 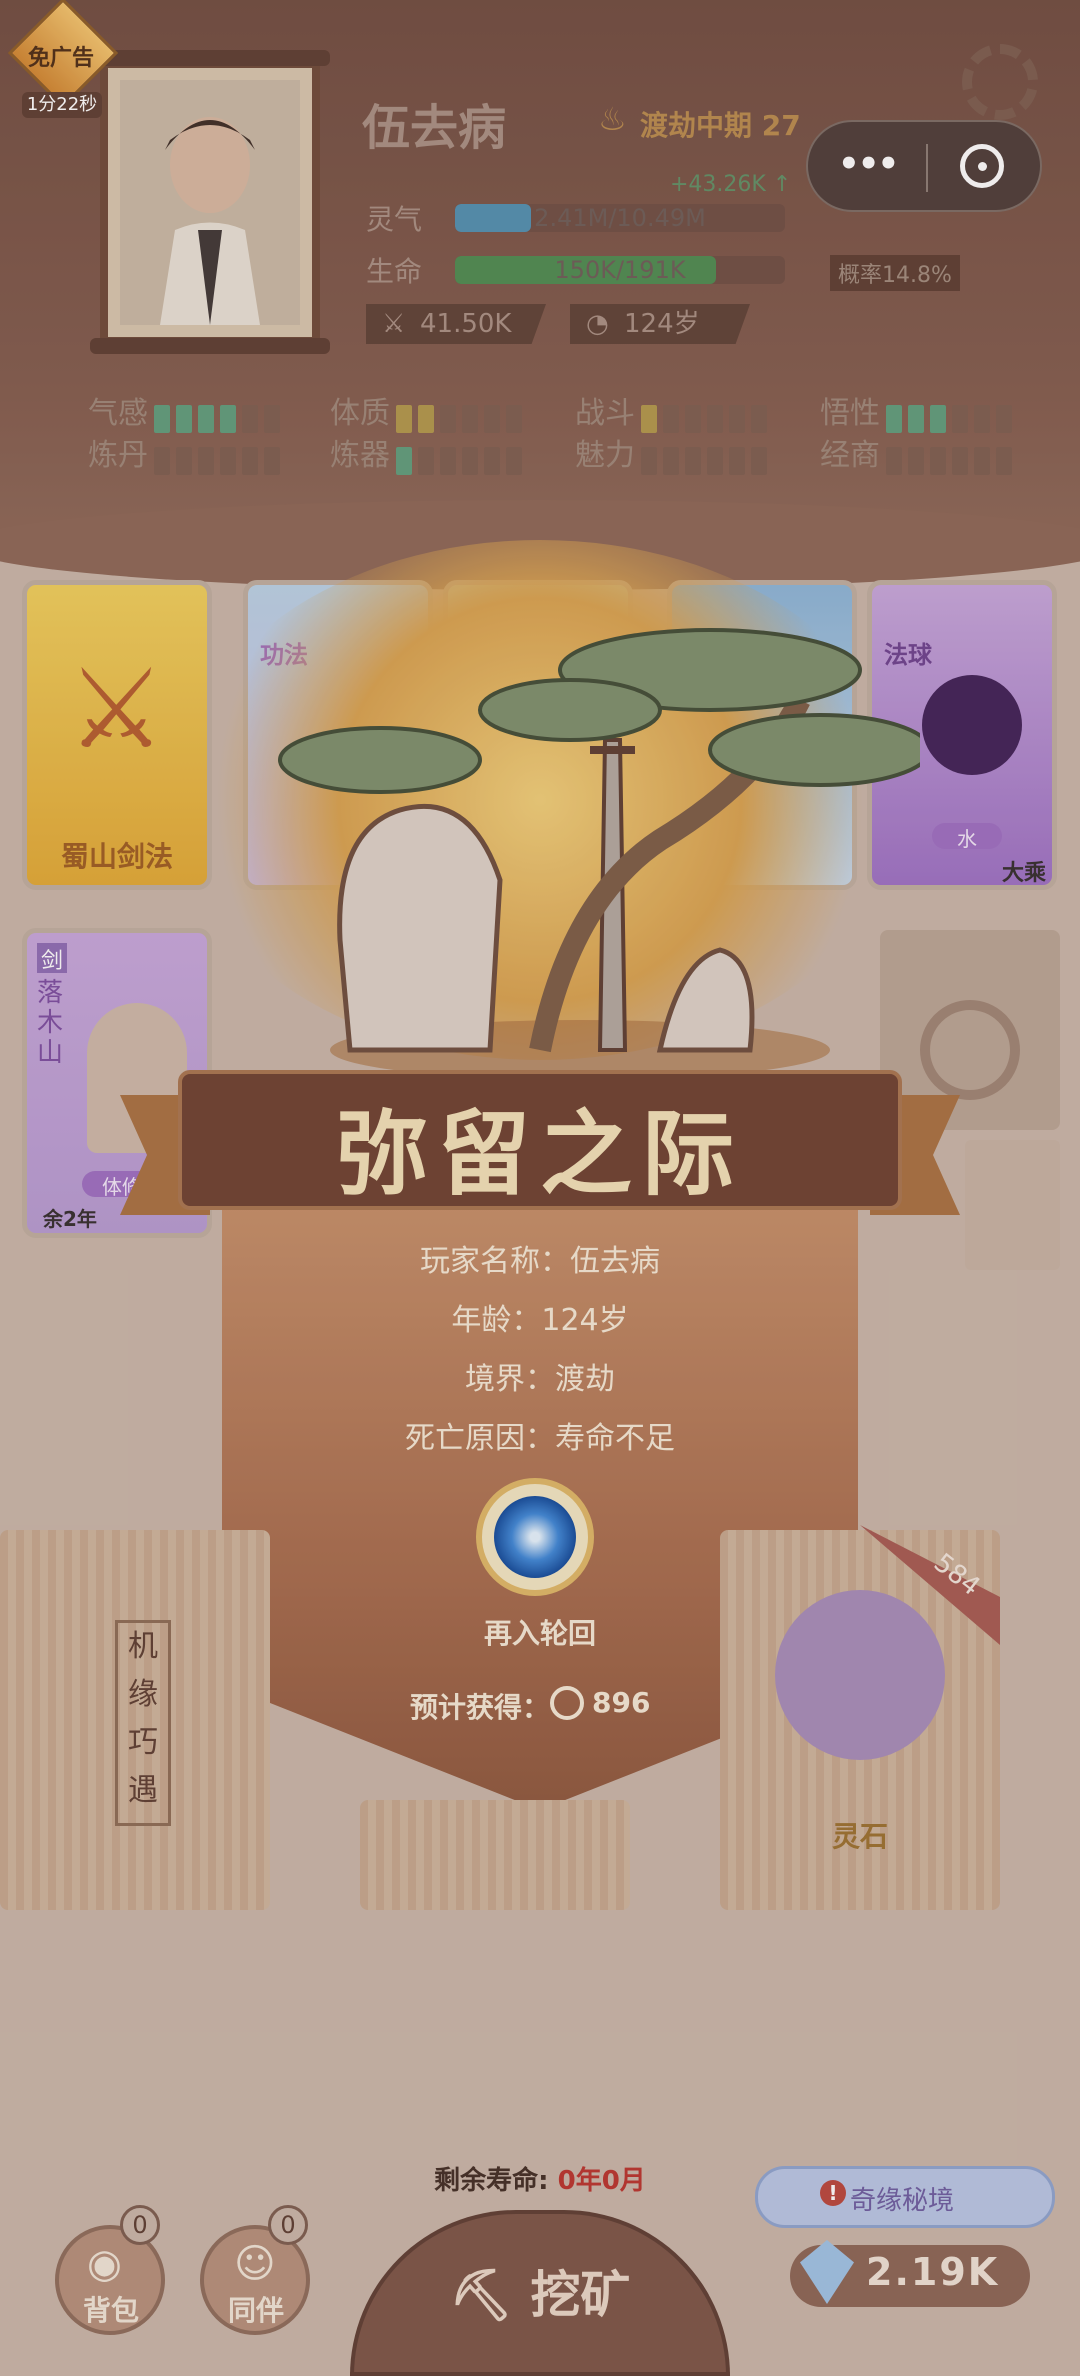 I want to click on dark-orb-icon, so click(x=972, y=725).